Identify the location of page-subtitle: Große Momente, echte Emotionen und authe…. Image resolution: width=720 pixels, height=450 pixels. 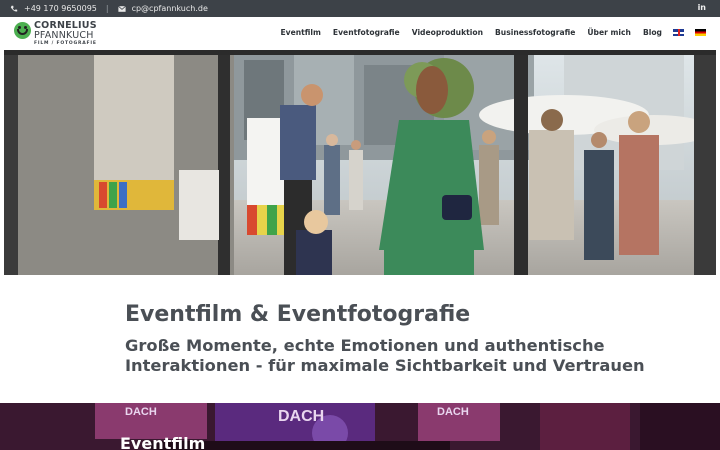
(405, 355).